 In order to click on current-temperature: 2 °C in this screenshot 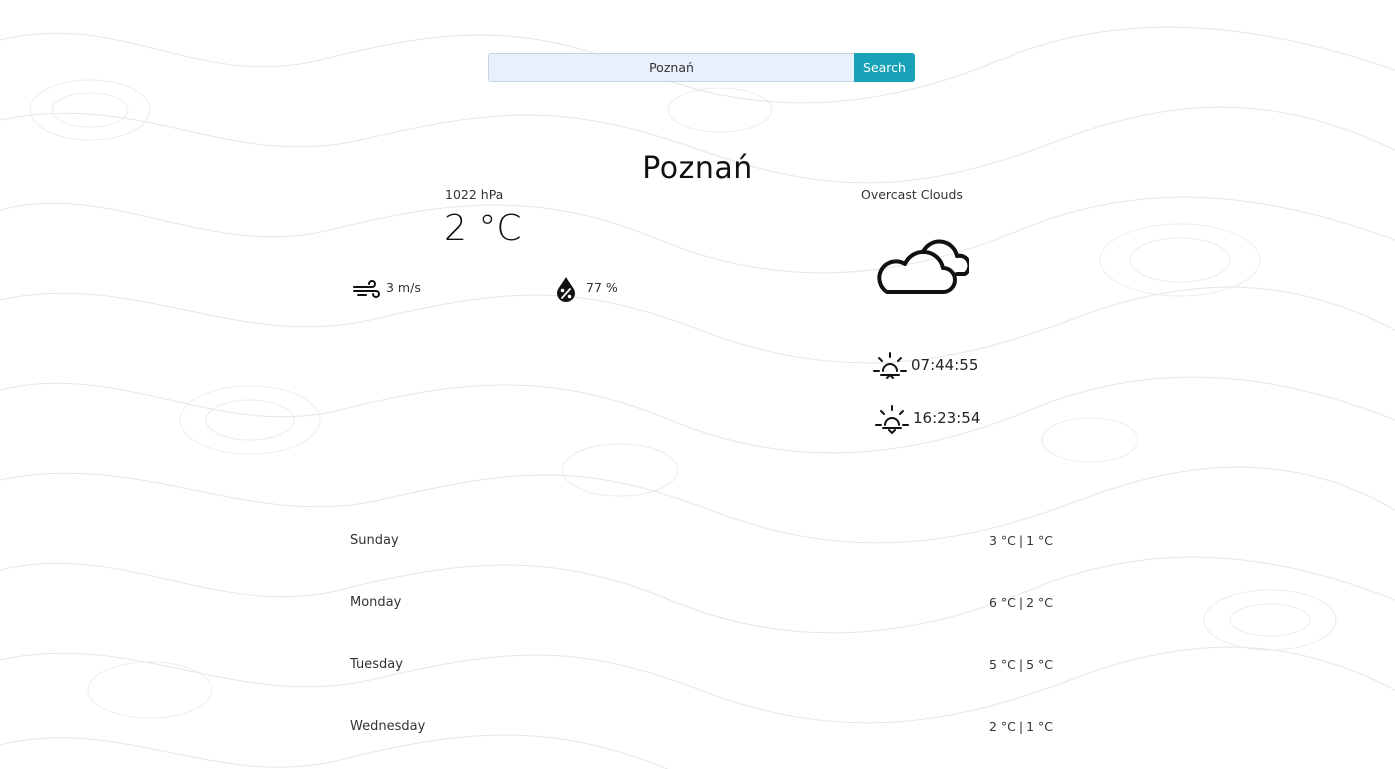, I will do `click(483, 228)`.